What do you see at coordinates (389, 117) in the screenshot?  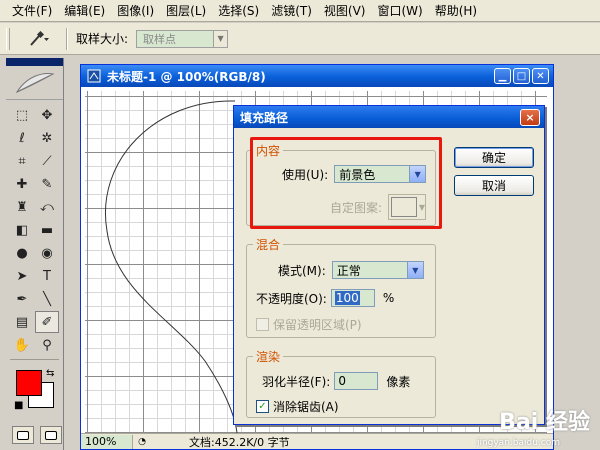 I see `dialog-title-bar: 填充路径` at bounding box center [389, 117].